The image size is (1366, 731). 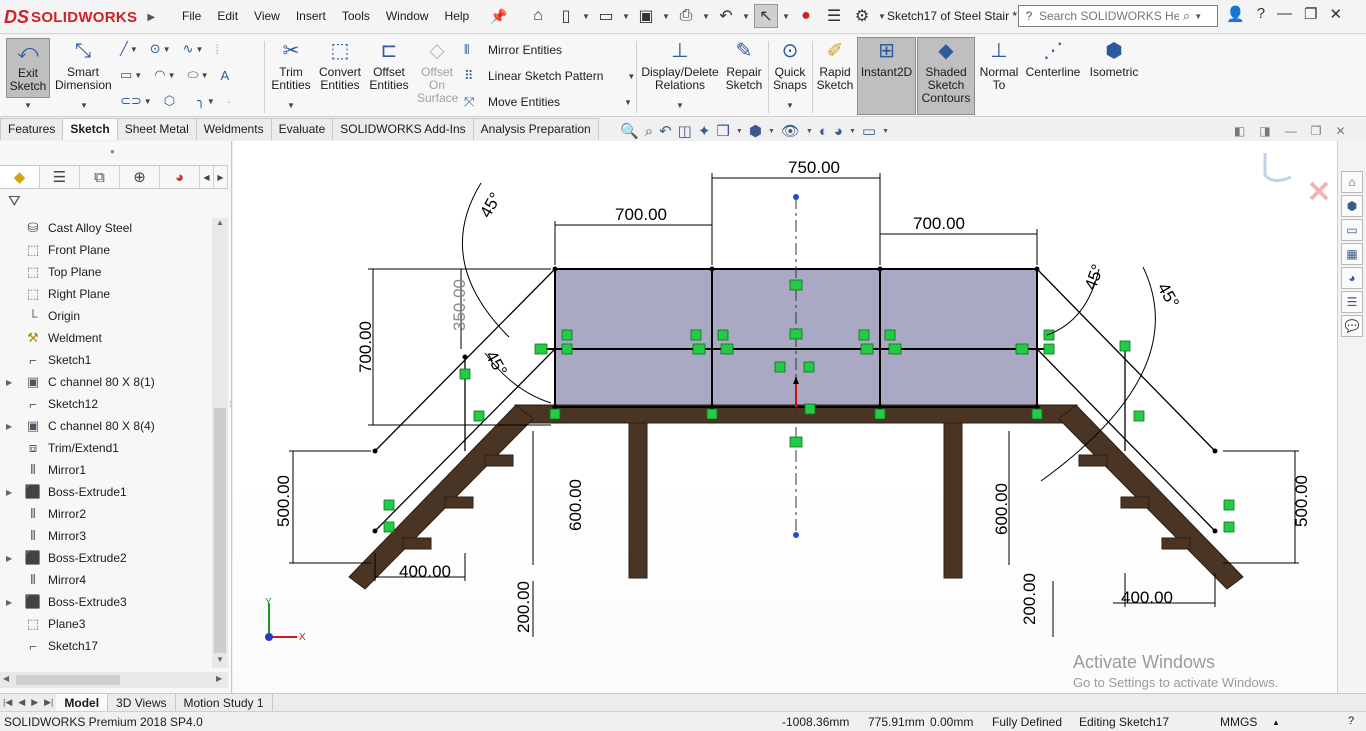 What do you see at coordinates (726, 16) in the screenshot?
I see `undo-icon: ↶` at bounding box center [726, 16].